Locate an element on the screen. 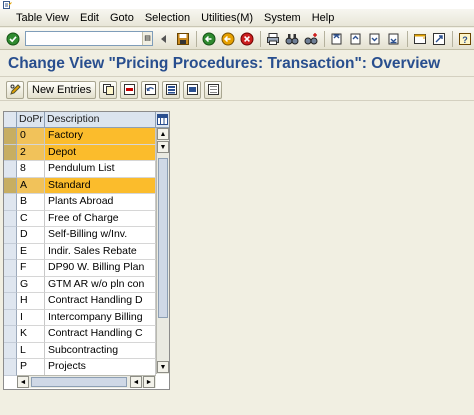  cell-description: Depot is located at coordinates (100, 152).